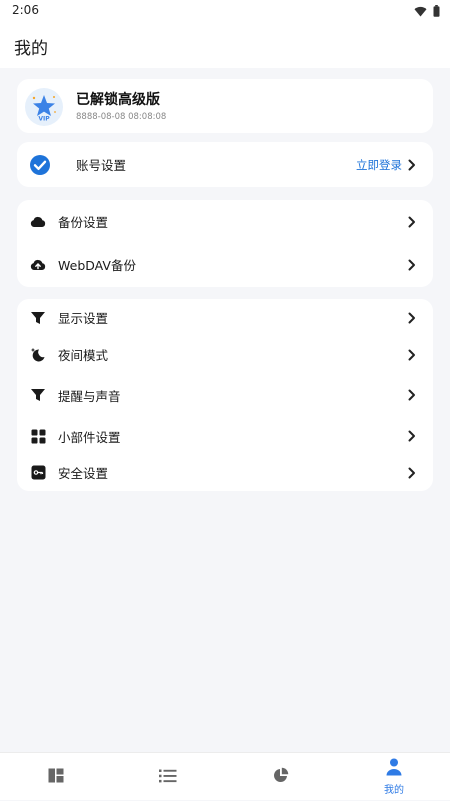 This screenshot has height=801, width=450. I want to click on menu-item-label: 备份设置, so click(83, 222).